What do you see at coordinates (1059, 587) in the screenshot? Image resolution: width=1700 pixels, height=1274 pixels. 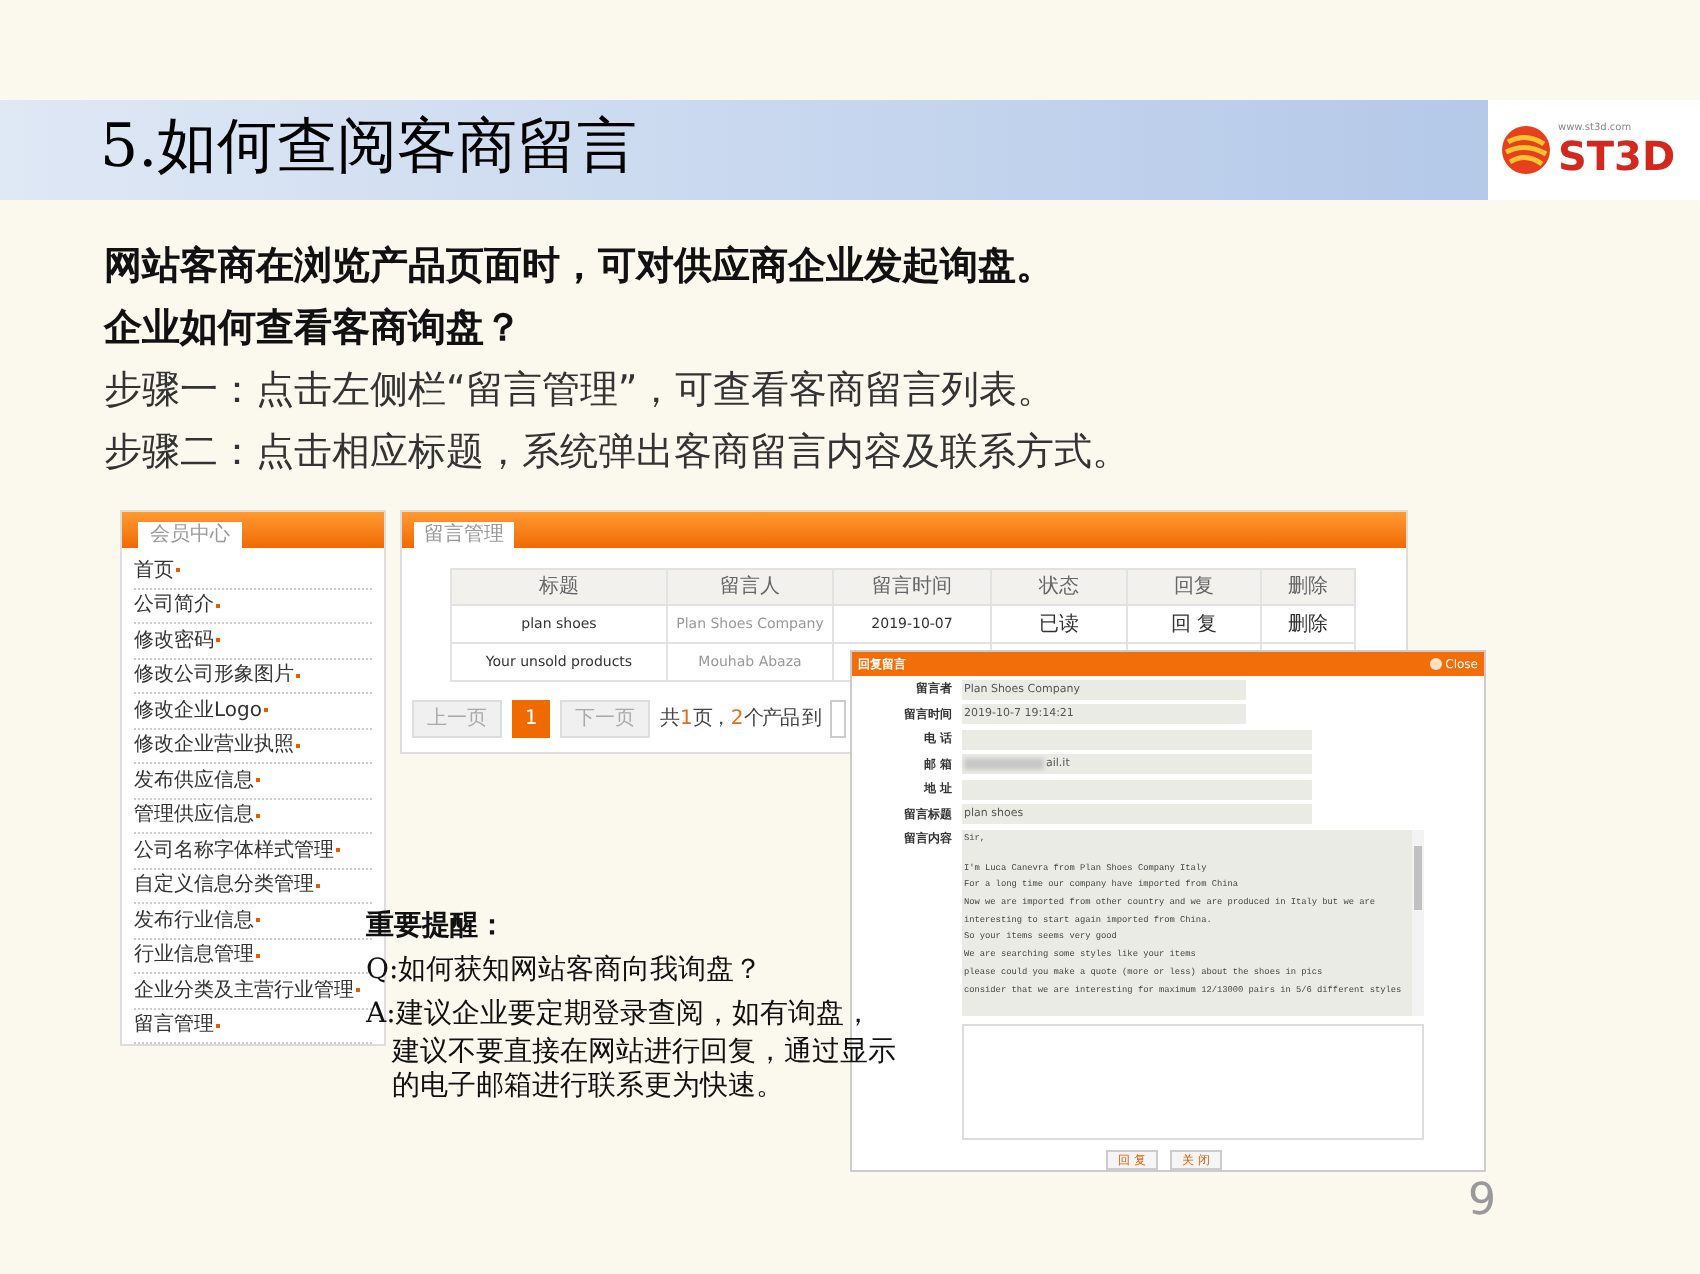 I see `column-header: 状态` at bounding box center [1059, 587].